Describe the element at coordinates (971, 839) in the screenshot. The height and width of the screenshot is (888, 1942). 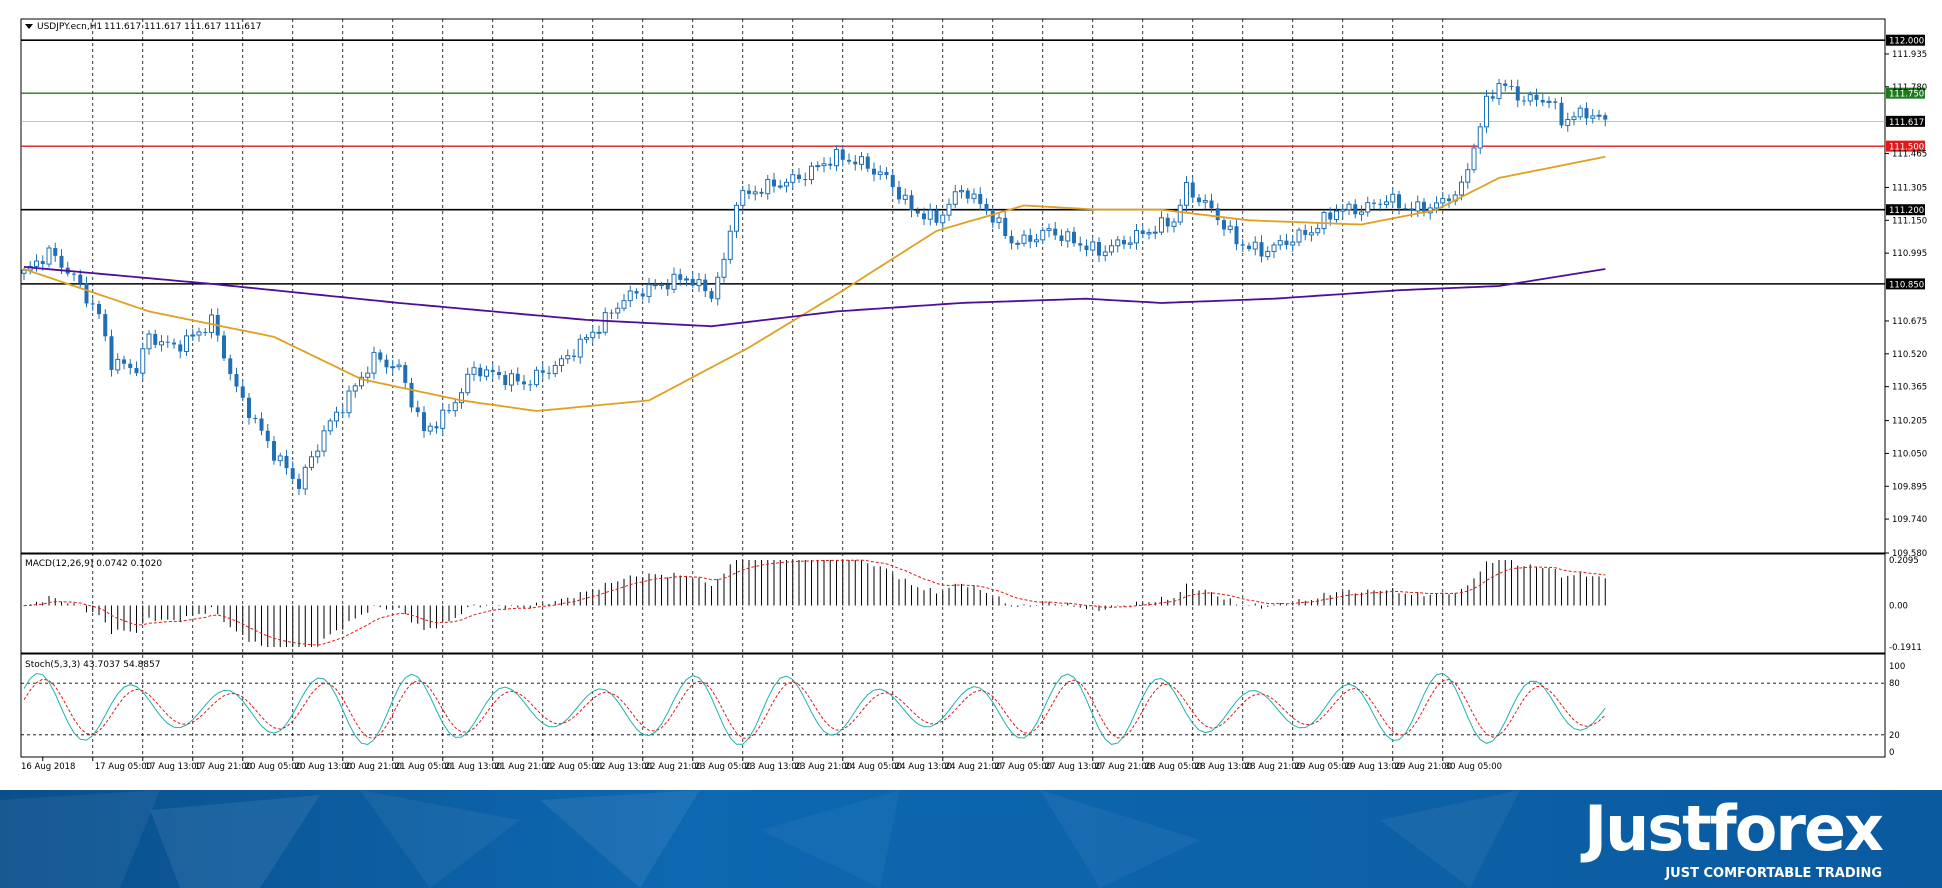
I see `brand-banner: Justforex JUST COMFORTABLE TRADING` at that location.